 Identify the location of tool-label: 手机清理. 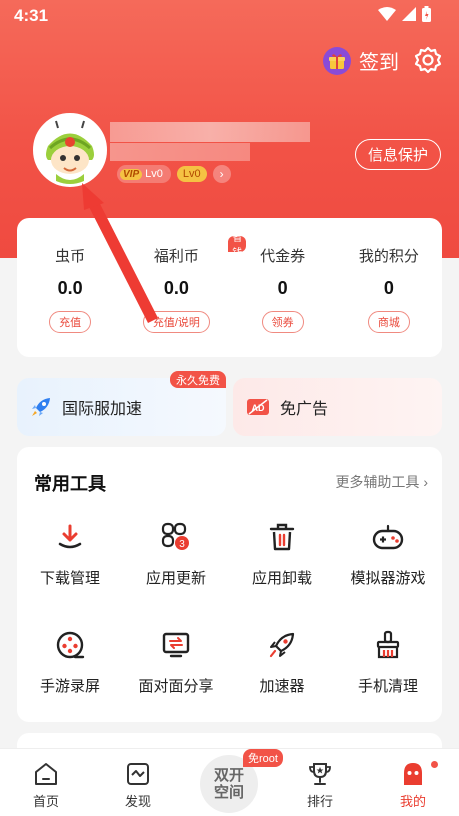
(387, 686).